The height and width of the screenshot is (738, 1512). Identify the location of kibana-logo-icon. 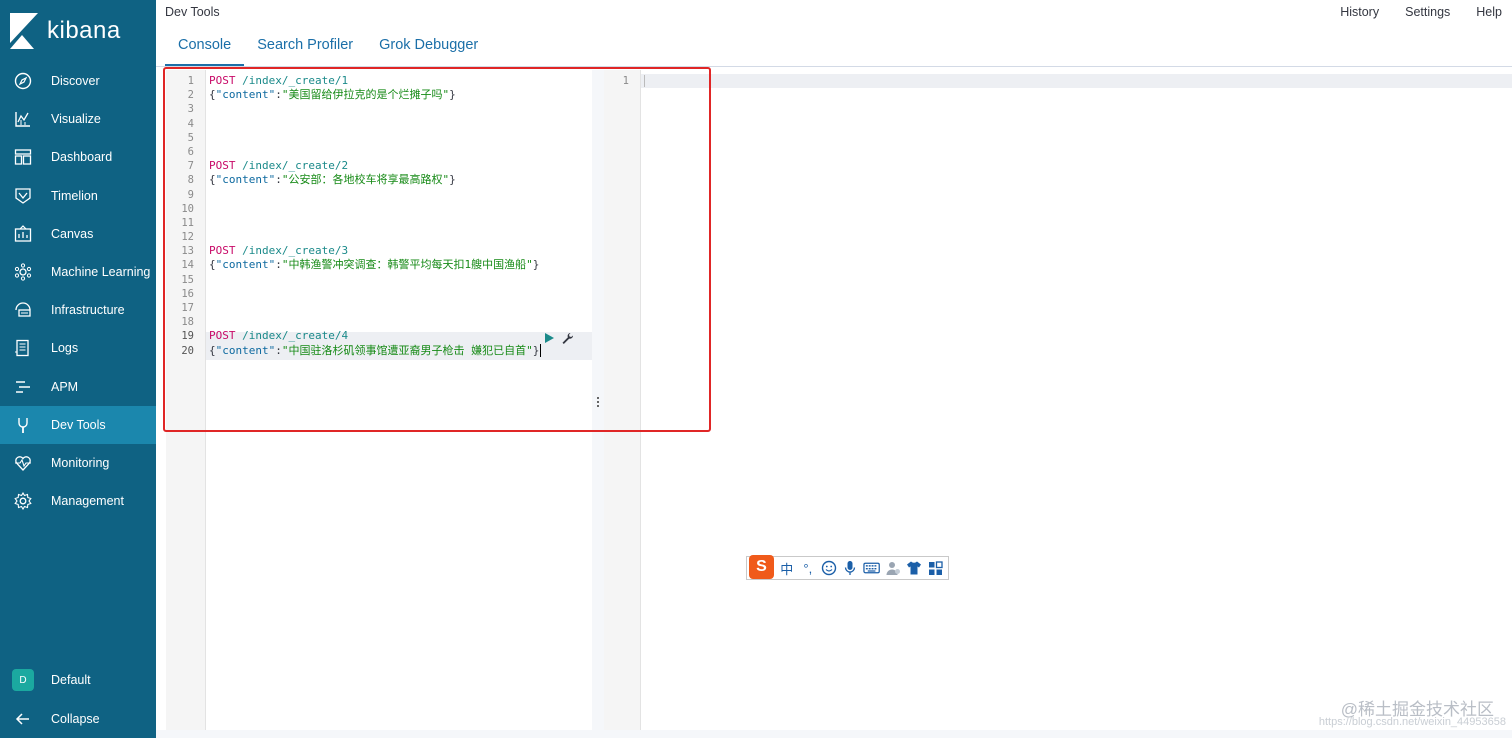
(23, 31).